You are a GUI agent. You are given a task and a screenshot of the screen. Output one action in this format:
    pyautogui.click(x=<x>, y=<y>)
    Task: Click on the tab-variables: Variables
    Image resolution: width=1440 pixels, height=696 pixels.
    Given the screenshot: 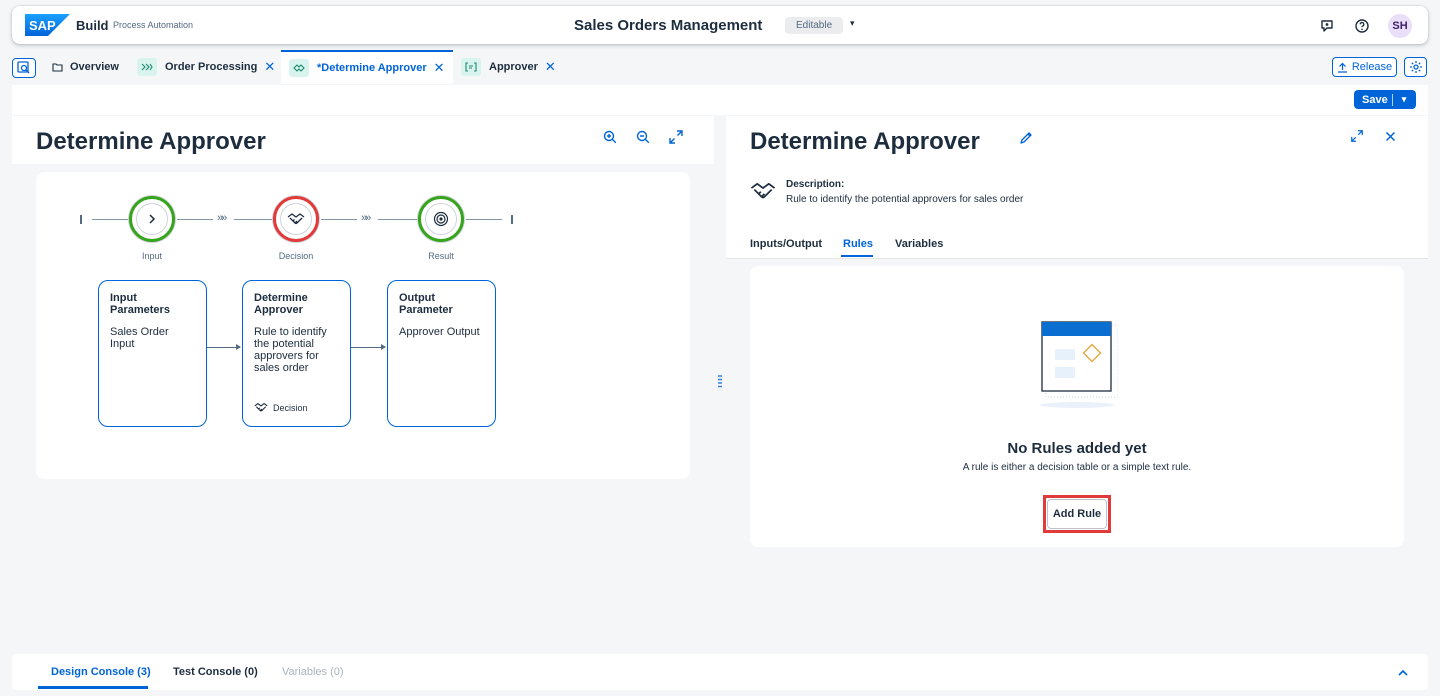 What is the action you would take?
    pyautogui.click(x=919, y=244)
    